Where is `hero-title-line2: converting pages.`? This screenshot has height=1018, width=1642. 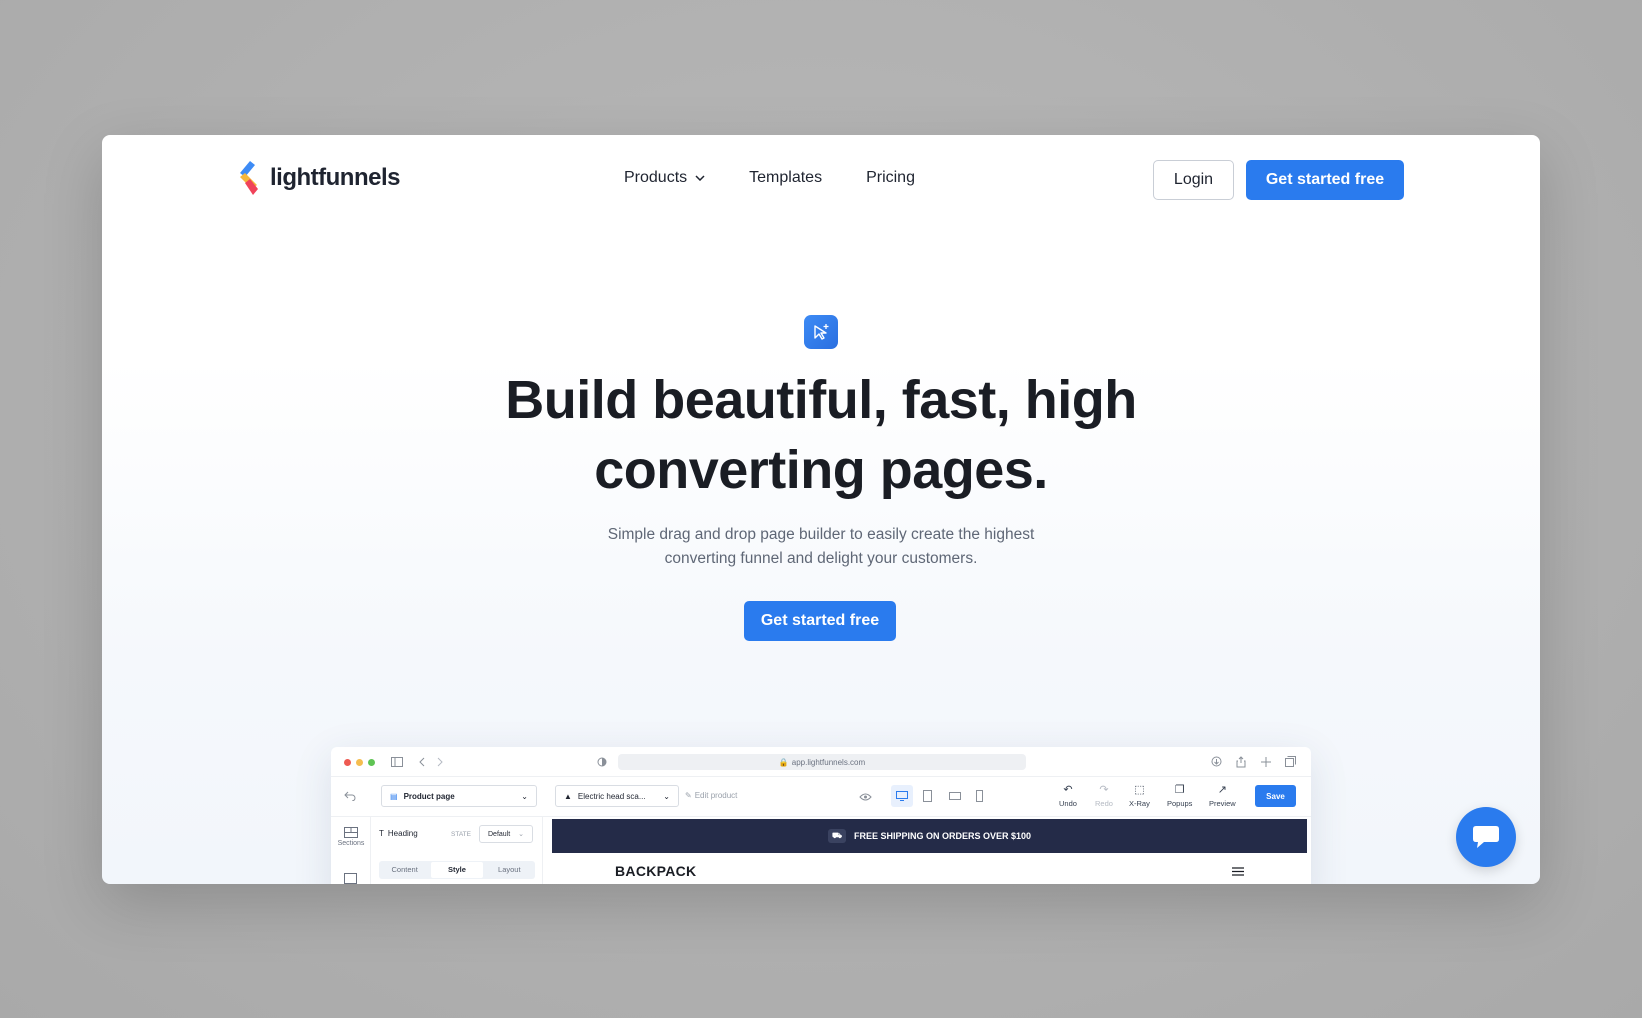
hero-title-line2: converting pages. is located at coordinates (821, 470).